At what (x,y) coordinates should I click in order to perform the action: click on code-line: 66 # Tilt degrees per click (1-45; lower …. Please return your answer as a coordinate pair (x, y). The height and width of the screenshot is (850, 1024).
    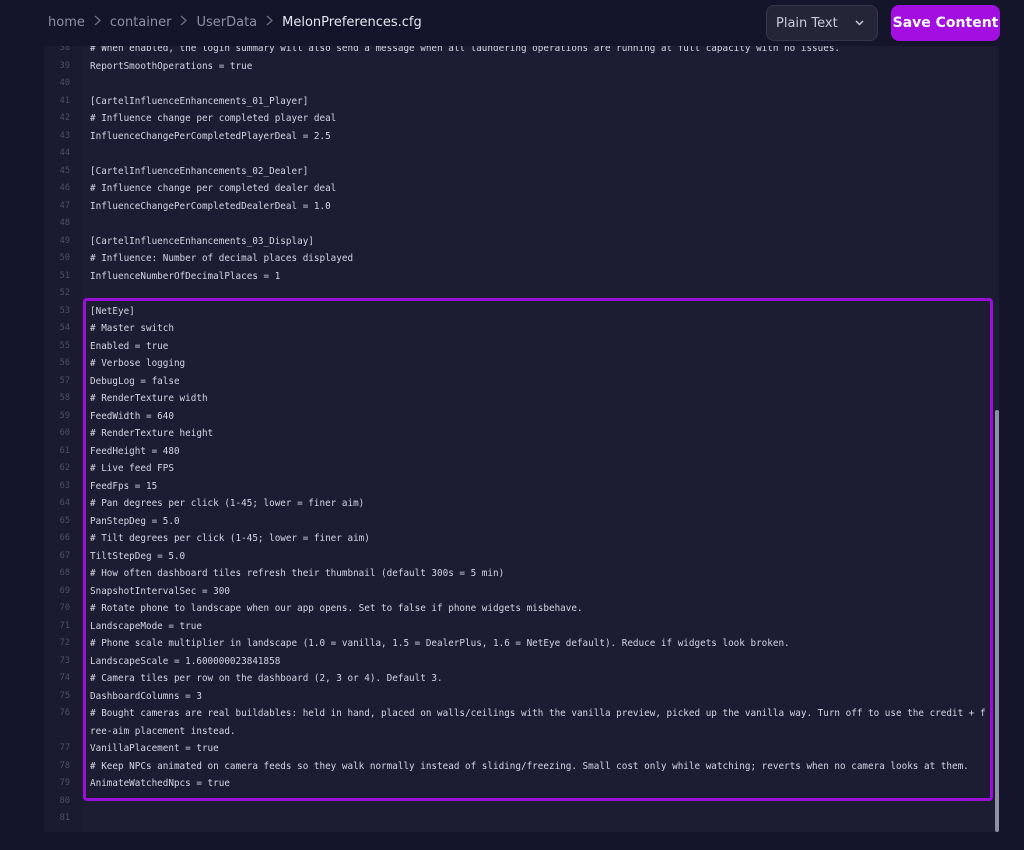
    Looking at the image, I should click on (521, 539).